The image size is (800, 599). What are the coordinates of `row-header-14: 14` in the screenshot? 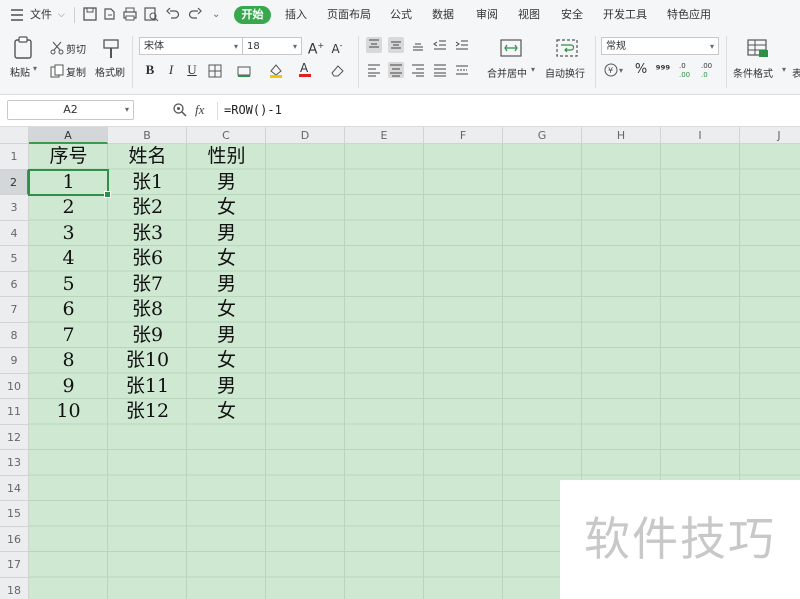 It's located at (14, 488).